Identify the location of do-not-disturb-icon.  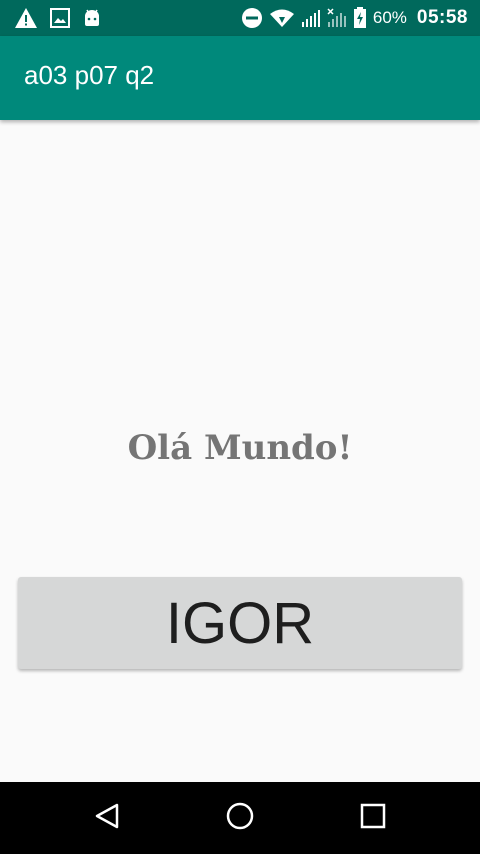
(252, 18).